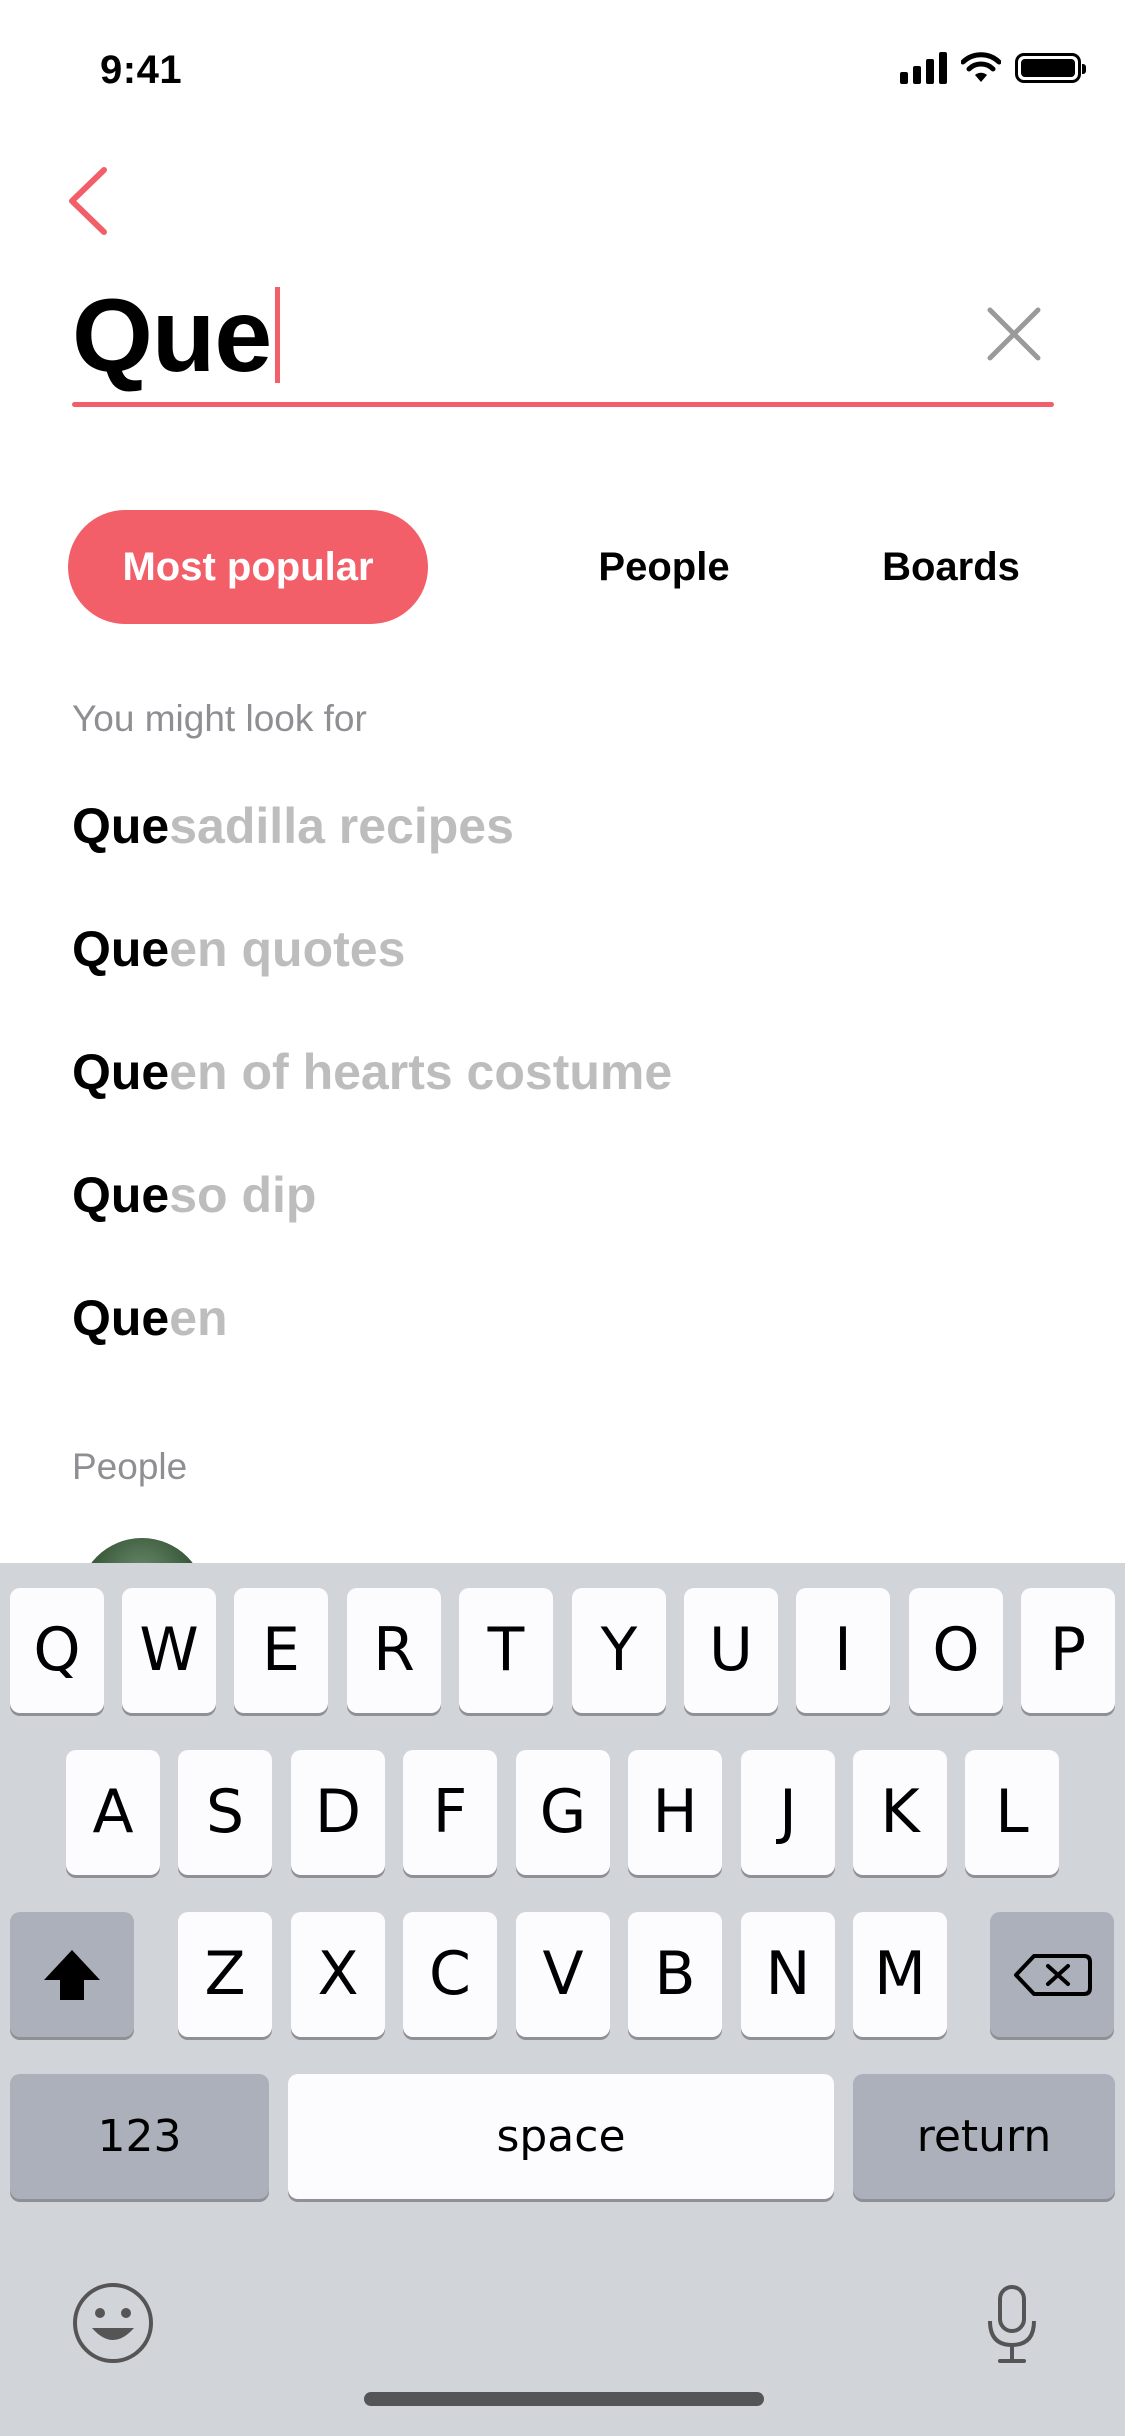 Image resolution: width=1125 pixels, height=2436 pixels. Describe the element at coordinates (731, 1650) in the screenshot. I see `key-u: U` at that location.